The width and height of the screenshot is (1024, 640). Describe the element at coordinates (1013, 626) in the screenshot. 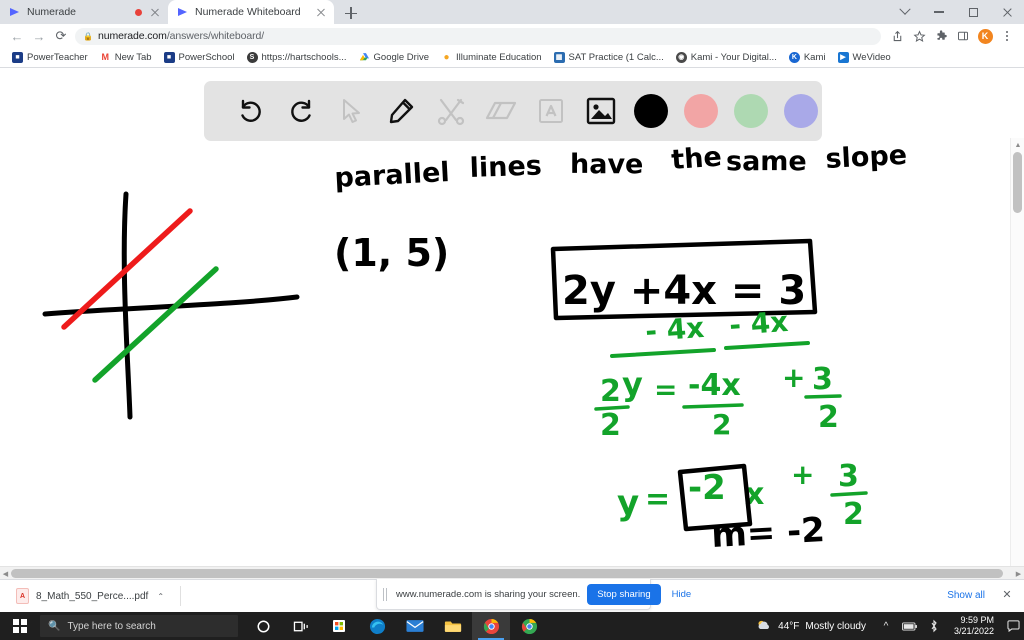

I see `notification-icon` at that location.